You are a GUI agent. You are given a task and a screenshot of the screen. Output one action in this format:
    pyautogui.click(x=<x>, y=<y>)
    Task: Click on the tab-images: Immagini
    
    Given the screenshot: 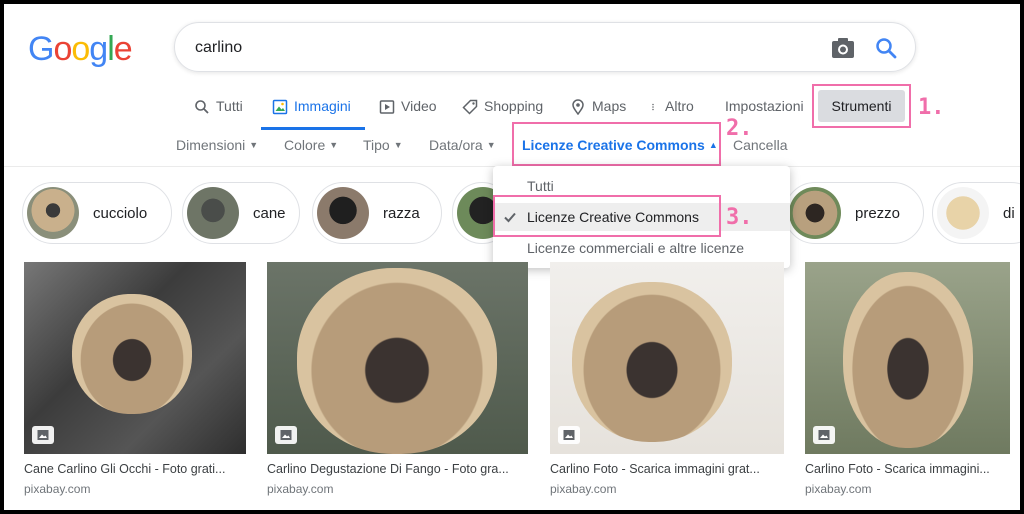 What is the action you would take?
    pyautogui.click(x=311, y=113)
    